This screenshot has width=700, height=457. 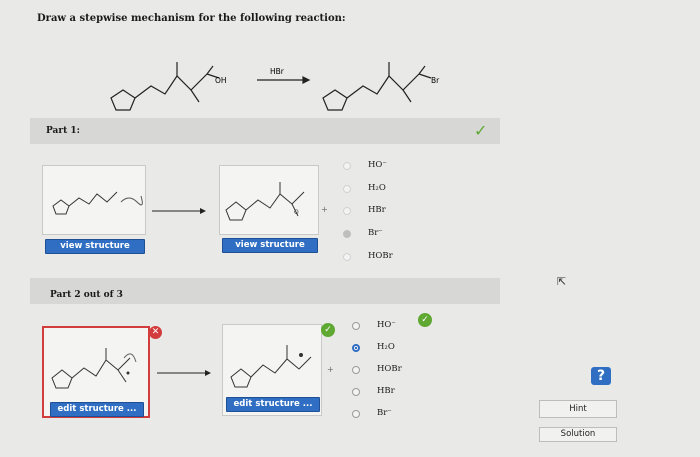 What do you see at coordinates (265, 291) in the screenshot?
I see `part2-header: Part 2 out of 3` at bounding box center [265, 291].